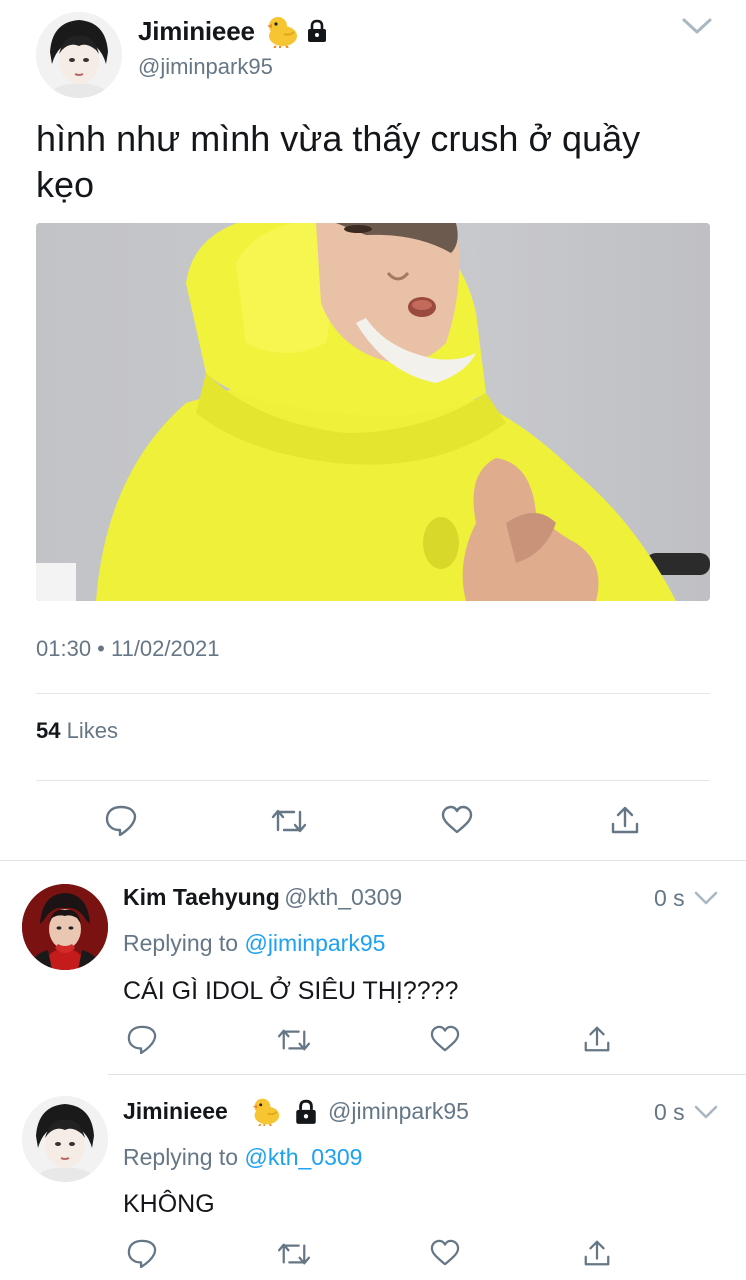  Describe the element at coordinates (398, 1111) in the screenshot. I see `reply-author-handle: @jiminpark95` at that location.